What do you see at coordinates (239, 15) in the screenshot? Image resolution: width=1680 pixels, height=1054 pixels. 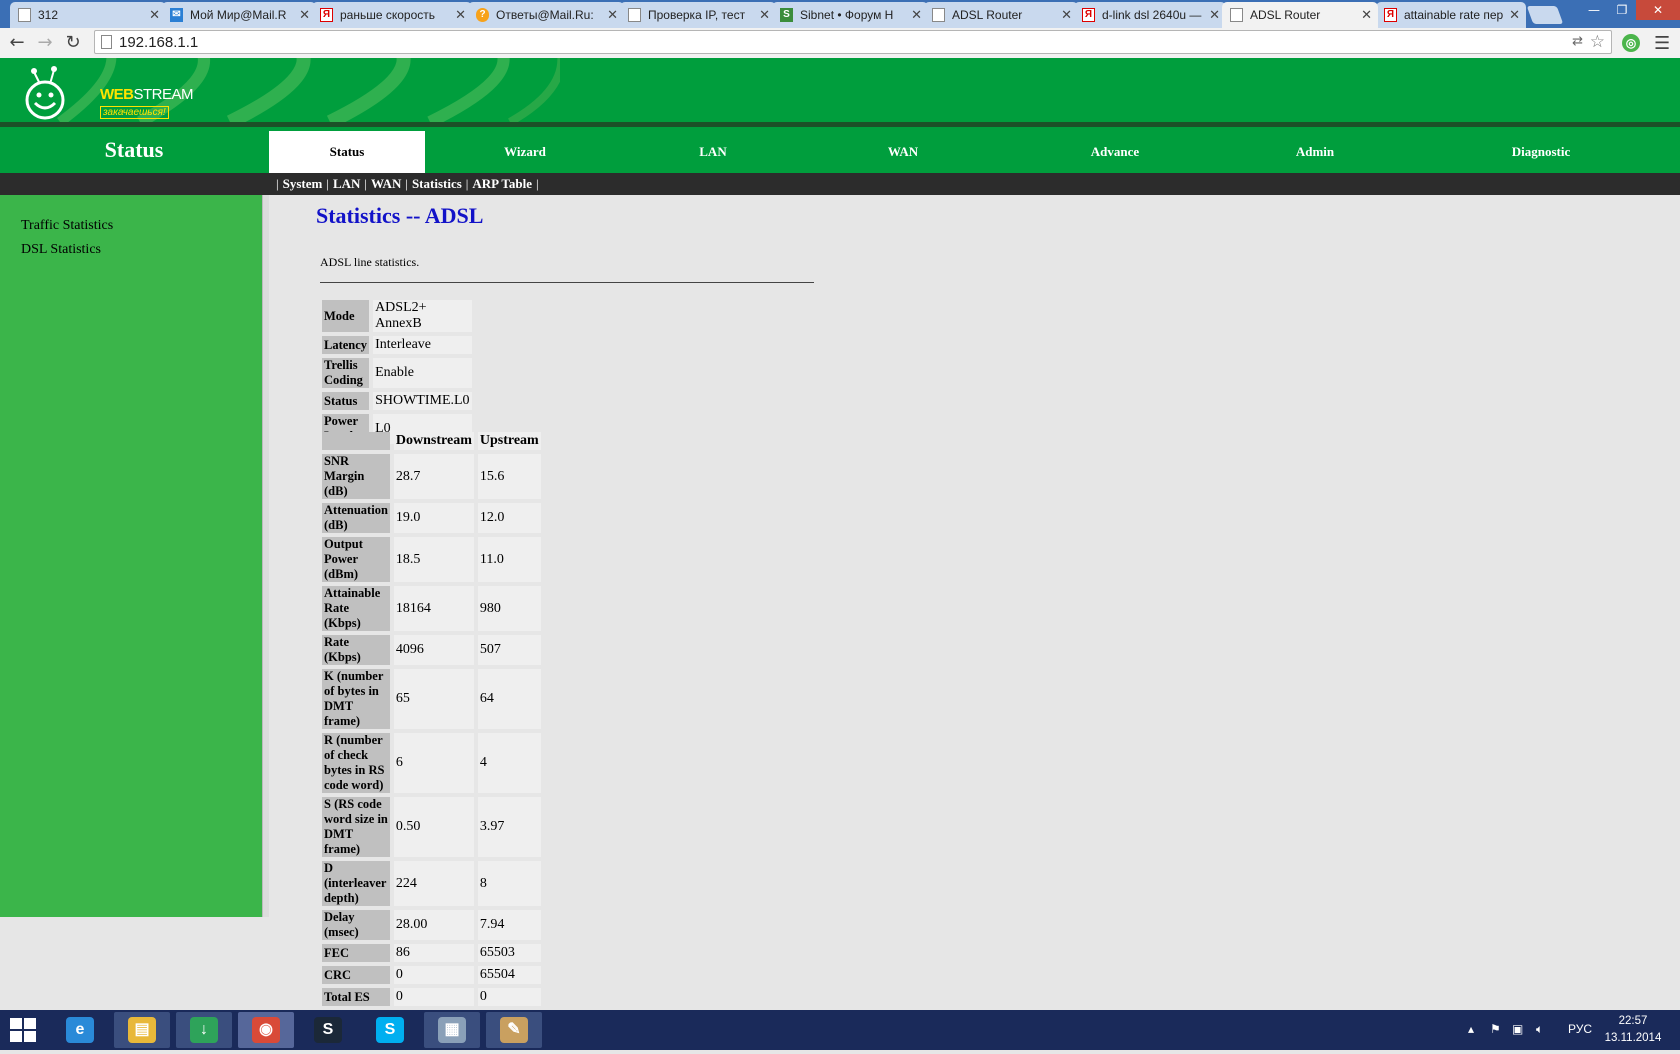 I see `browser-tab: ✉ Мой Мир@Mail.R ✕` at bounding box center [239, 15].